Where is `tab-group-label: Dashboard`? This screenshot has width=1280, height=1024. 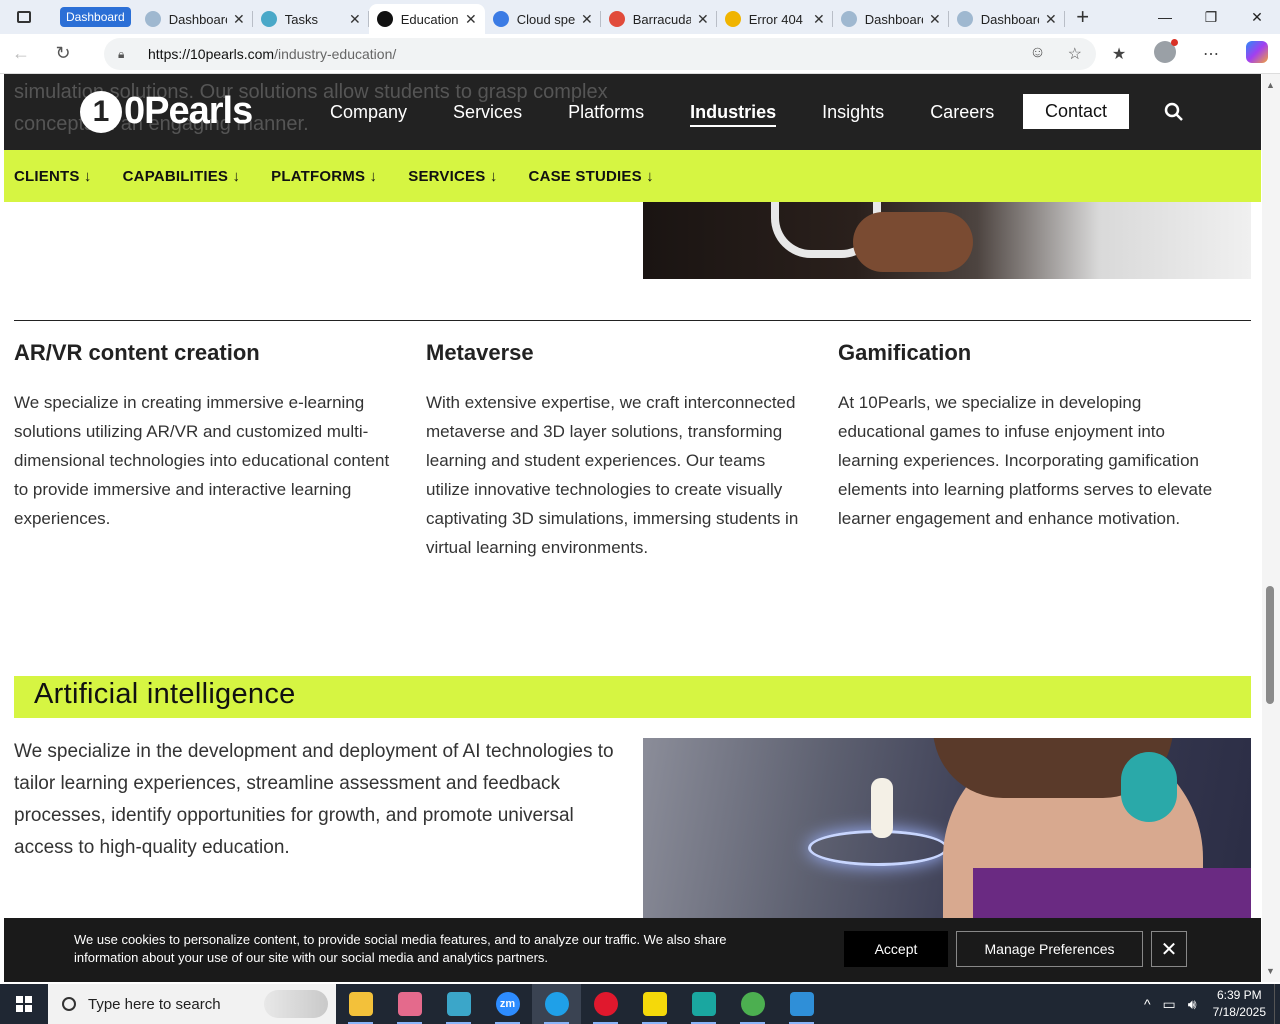 tab-group-label: Dashboard is located at coordinates (95, 17).